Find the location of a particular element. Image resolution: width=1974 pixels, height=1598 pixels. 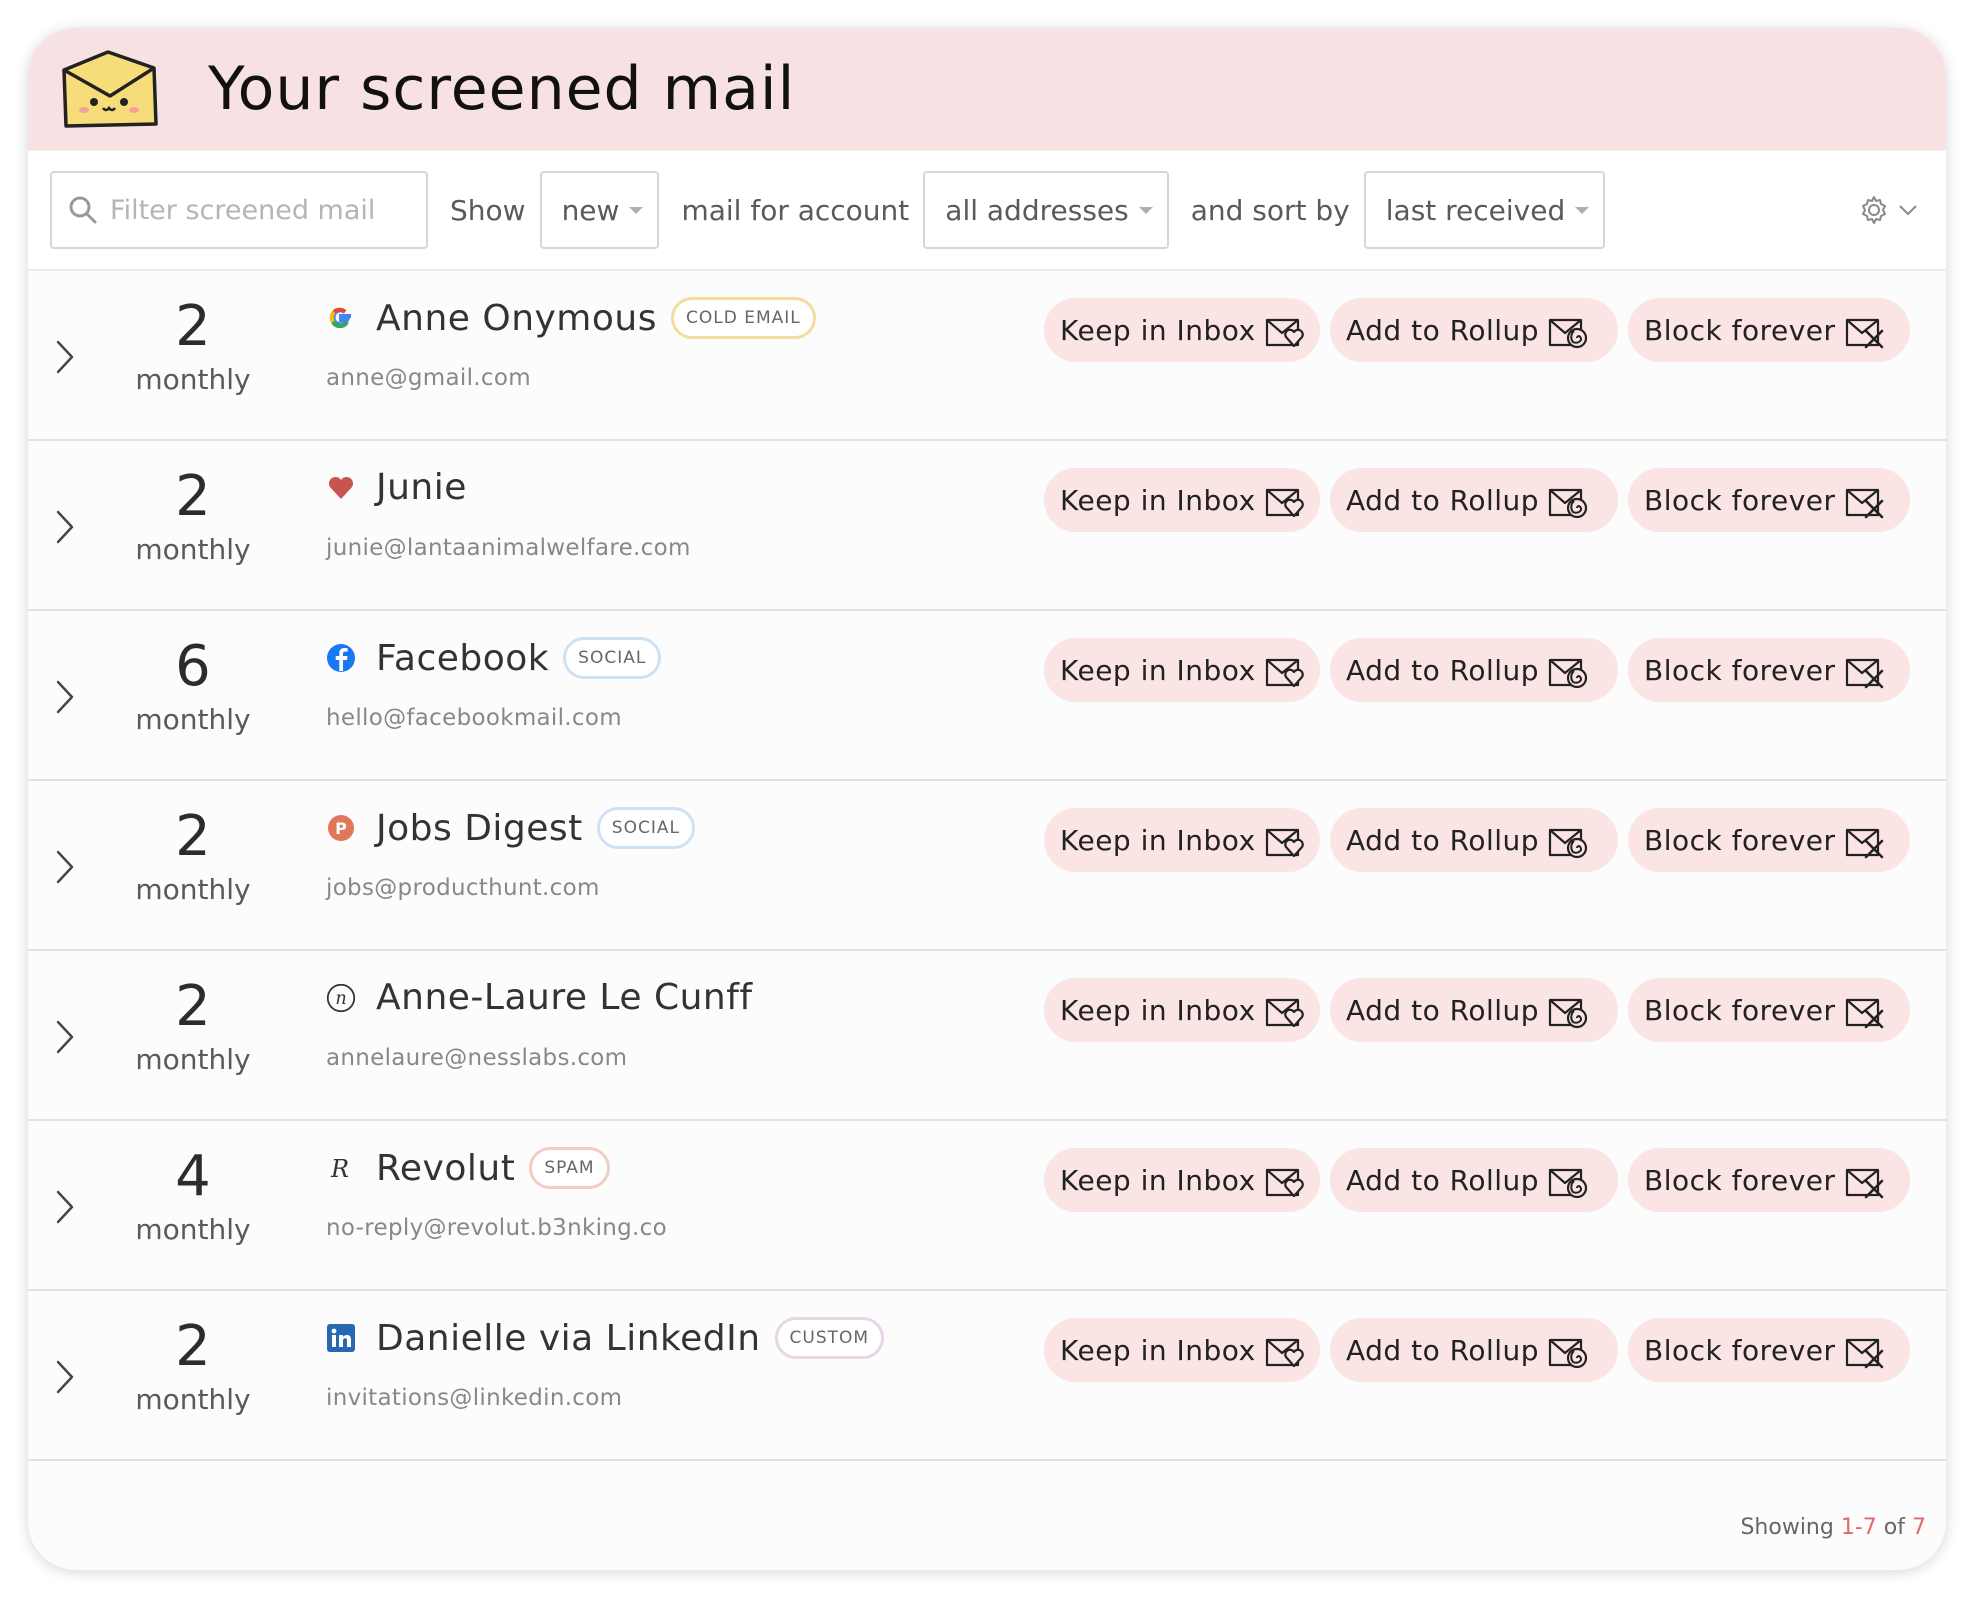

sender-info: Anne Onymous COLD EMAIL is located at coordinates (571, 318).